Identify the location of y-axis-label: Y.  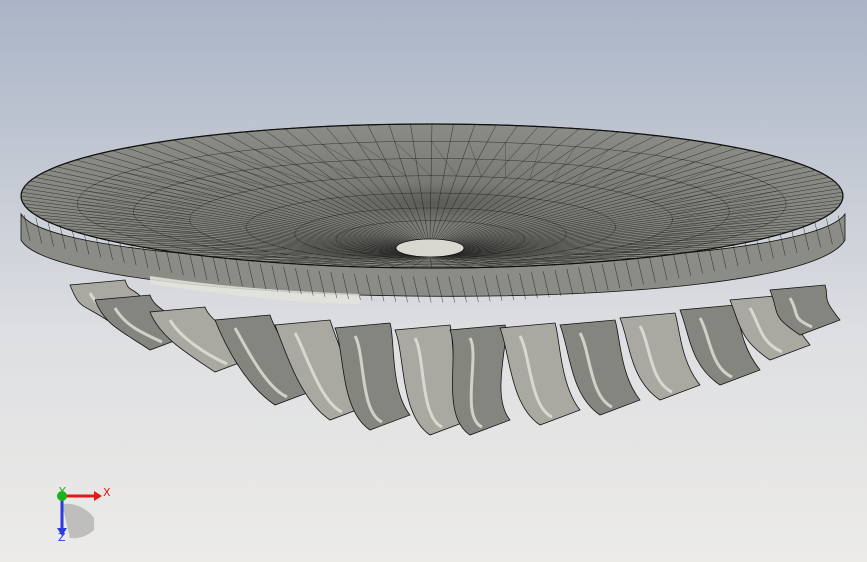
(62, 491).